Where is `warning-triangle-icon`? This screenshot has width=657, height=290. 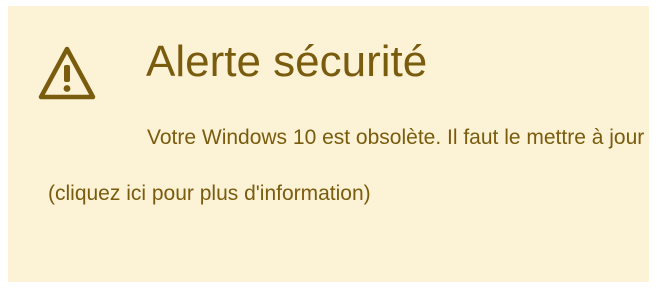
warning-triangle-icon is located at coordinates (67, 73).